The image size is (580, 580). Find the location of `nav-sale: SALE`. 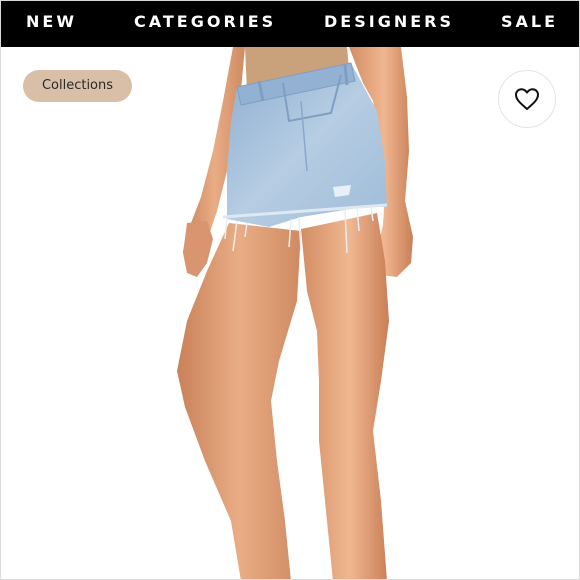

nav-sale: SALE is located at coordinates (529, 22).